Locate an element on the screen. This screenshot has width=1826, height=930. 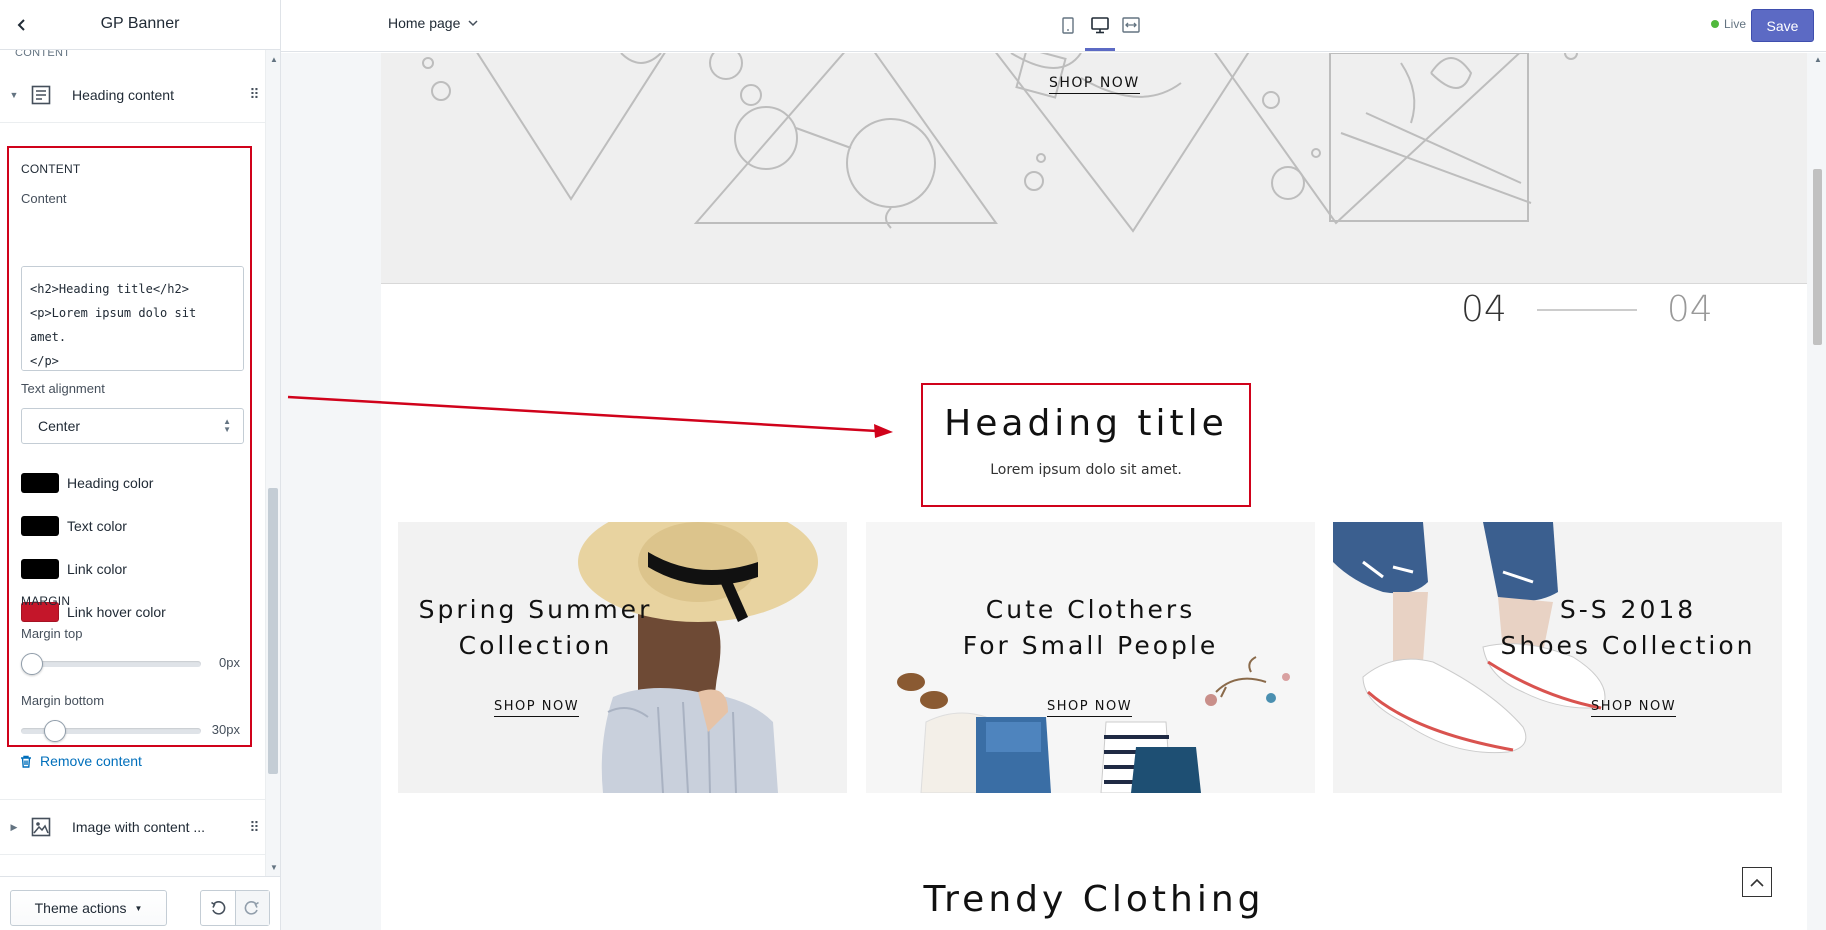
text-block-icon is located at coordinates (41, 95).